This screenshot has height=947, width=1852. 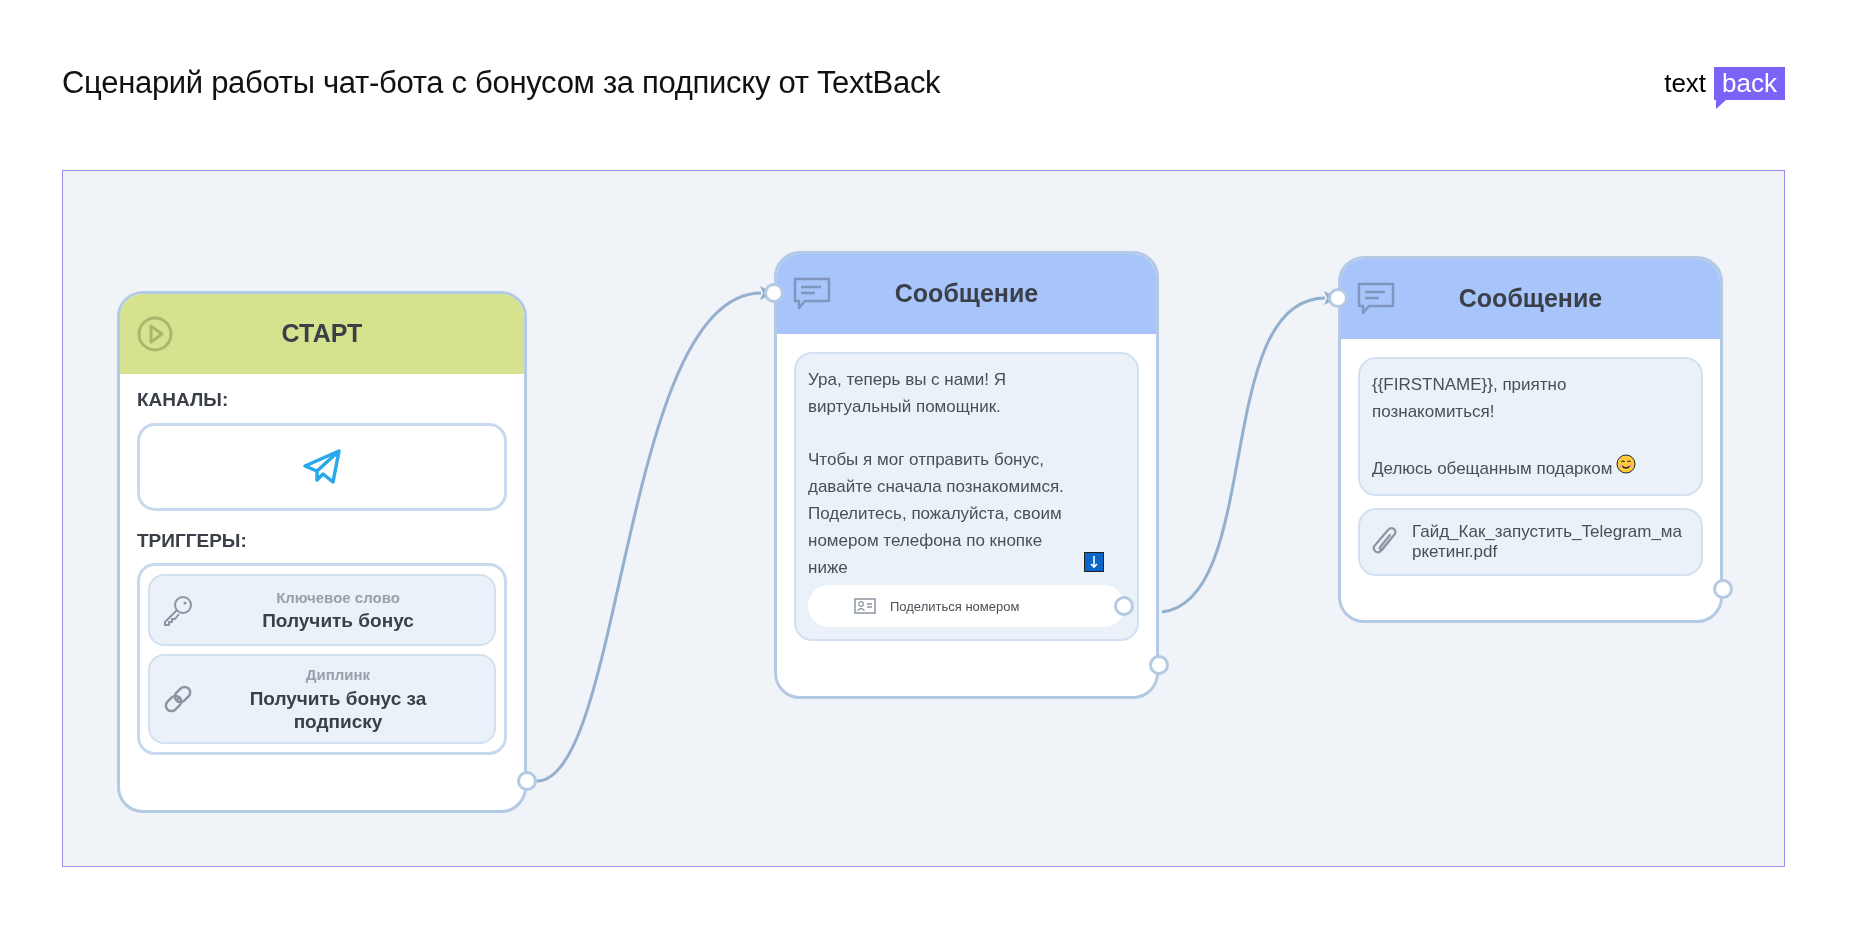 What do you see at coordinates (322, 334) in the screenshot?
I see `node-title: СТАРТ` at bounding box center [322, 334].